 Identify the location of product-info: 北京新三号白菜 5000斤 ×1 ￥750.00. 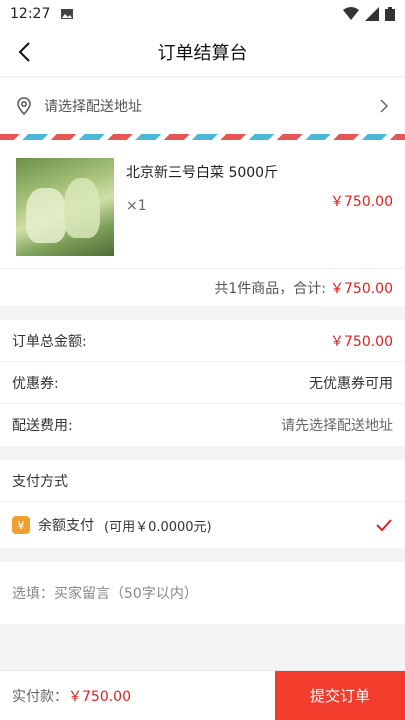
(253, 207).